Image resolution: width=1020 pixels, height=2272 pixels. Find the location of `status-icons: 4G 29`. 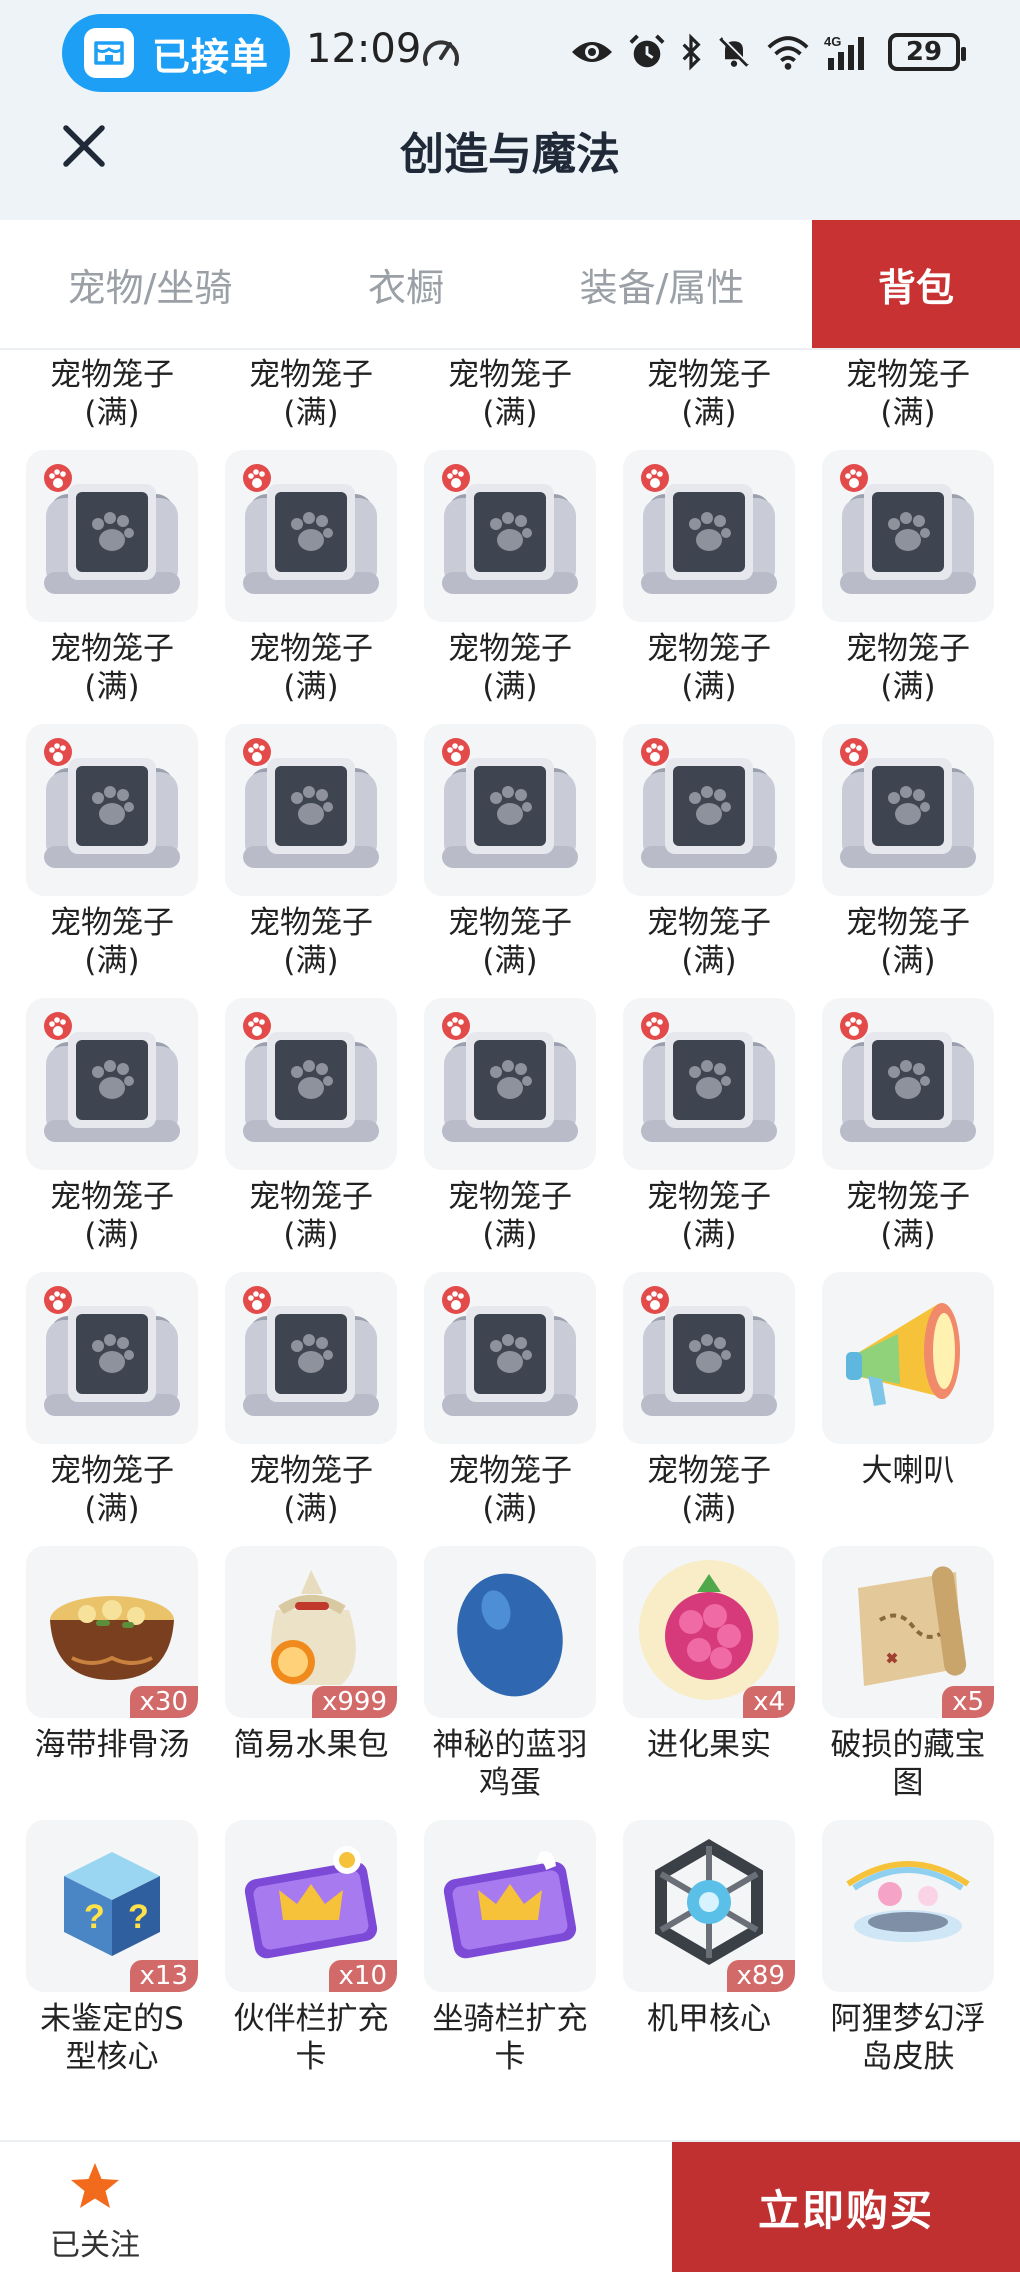

status-icons: 4G 29 is located at coordinates (768, 52).